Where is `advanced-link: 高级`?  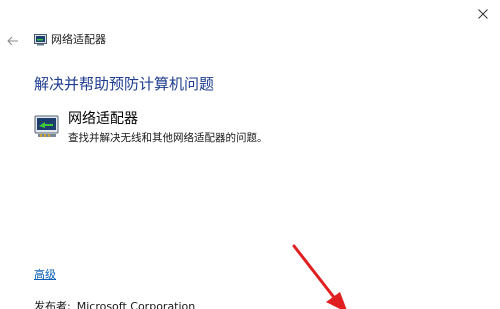
advanced-link: 高级 is located at coordinates (45, 275).